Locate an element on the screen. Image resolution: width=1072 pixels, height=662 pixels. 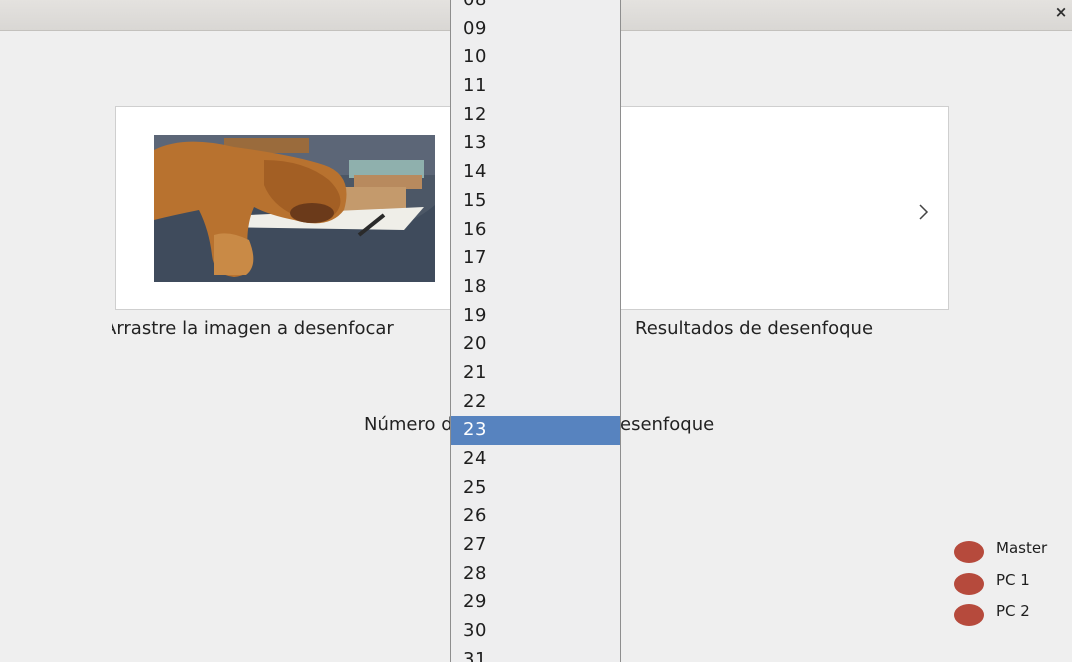
status-pc2: PC 2 is located at coordinates (1012, 614).